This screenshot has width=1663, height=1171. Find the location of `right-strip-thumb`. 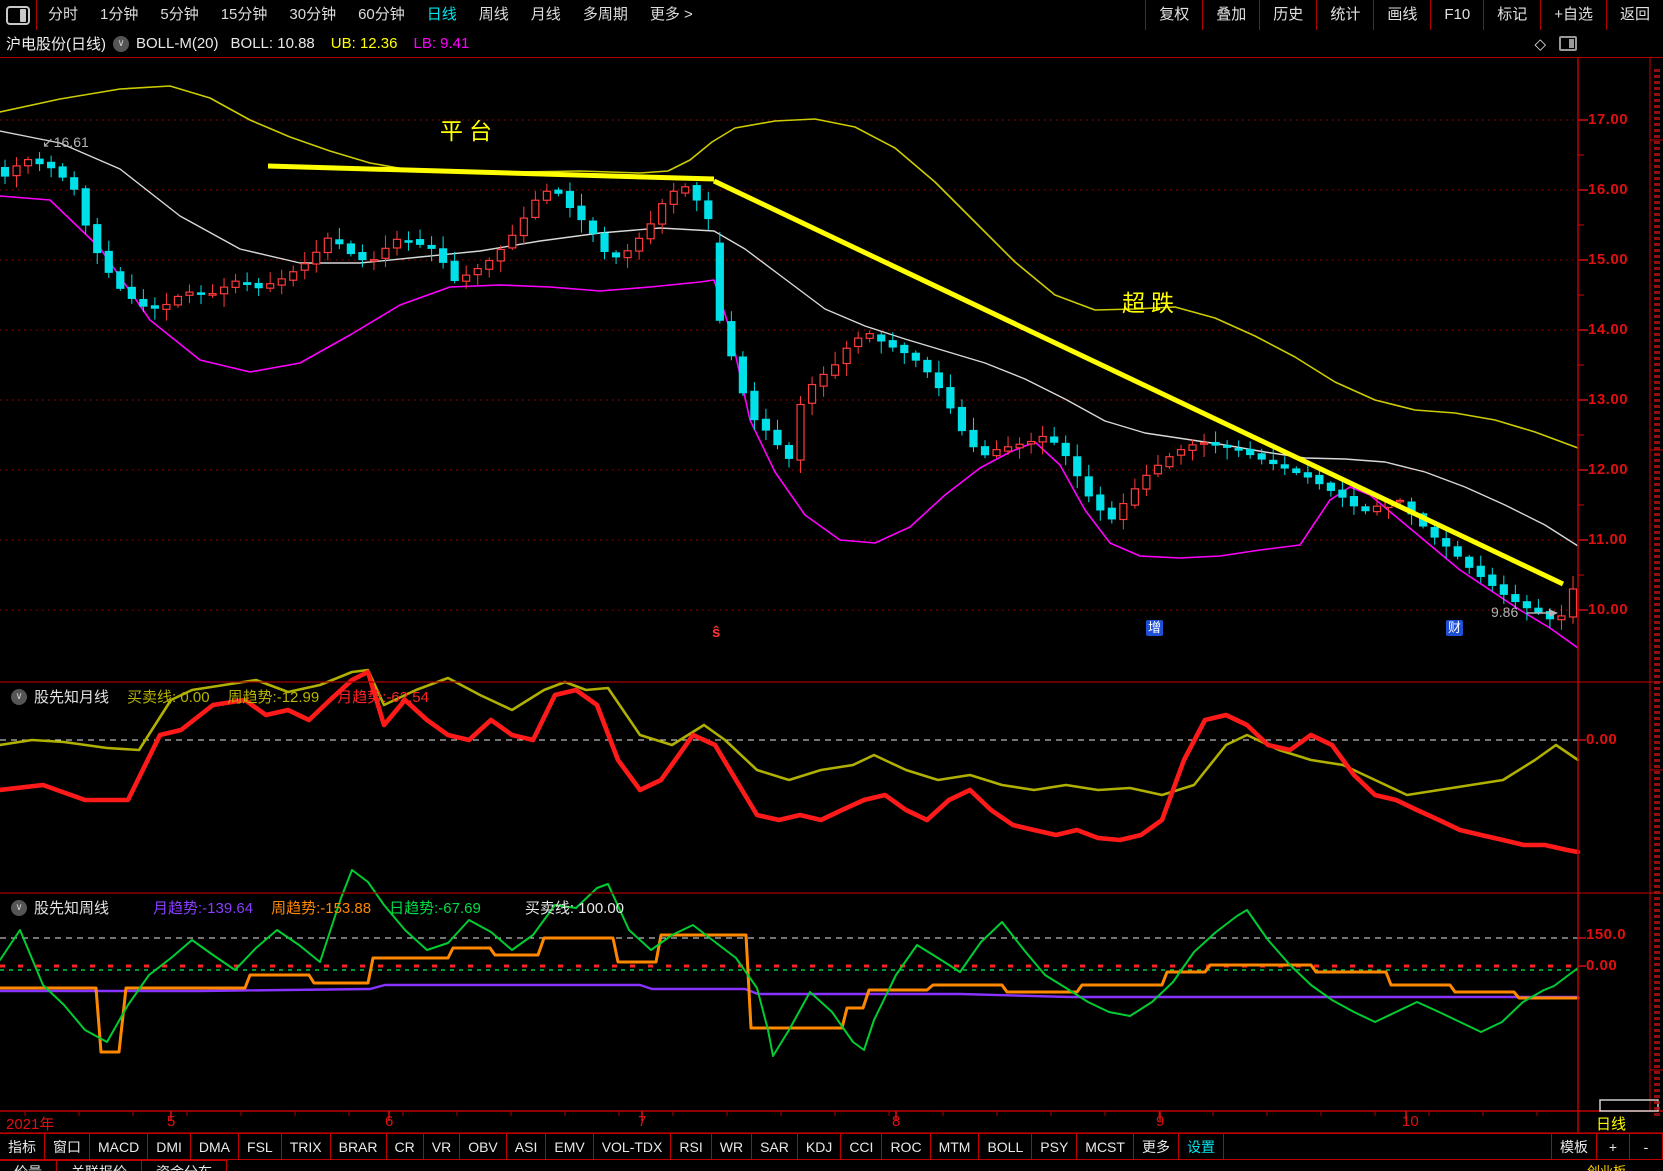

right-strip-thumb is located at coordinates (1629, 1105).